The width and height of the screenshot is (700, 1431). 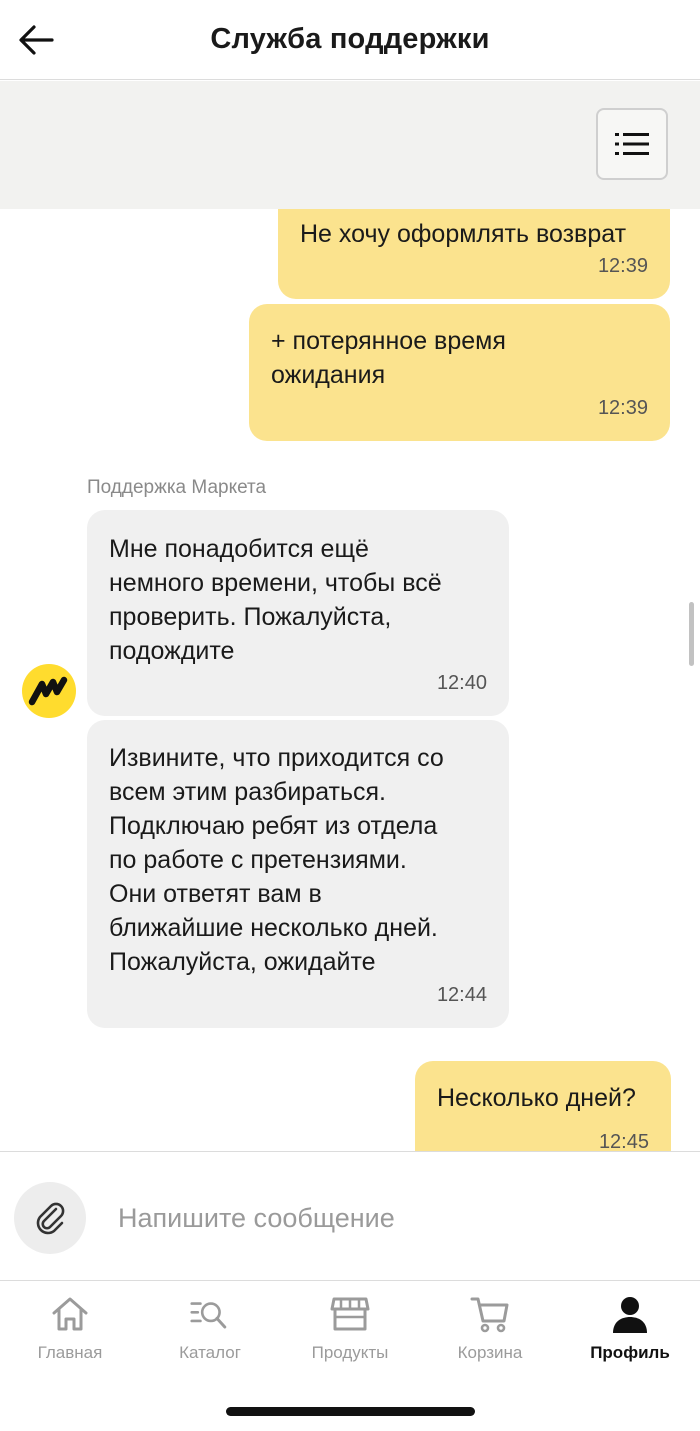 I want to click on attach-button, so click(x=50, y=1218).